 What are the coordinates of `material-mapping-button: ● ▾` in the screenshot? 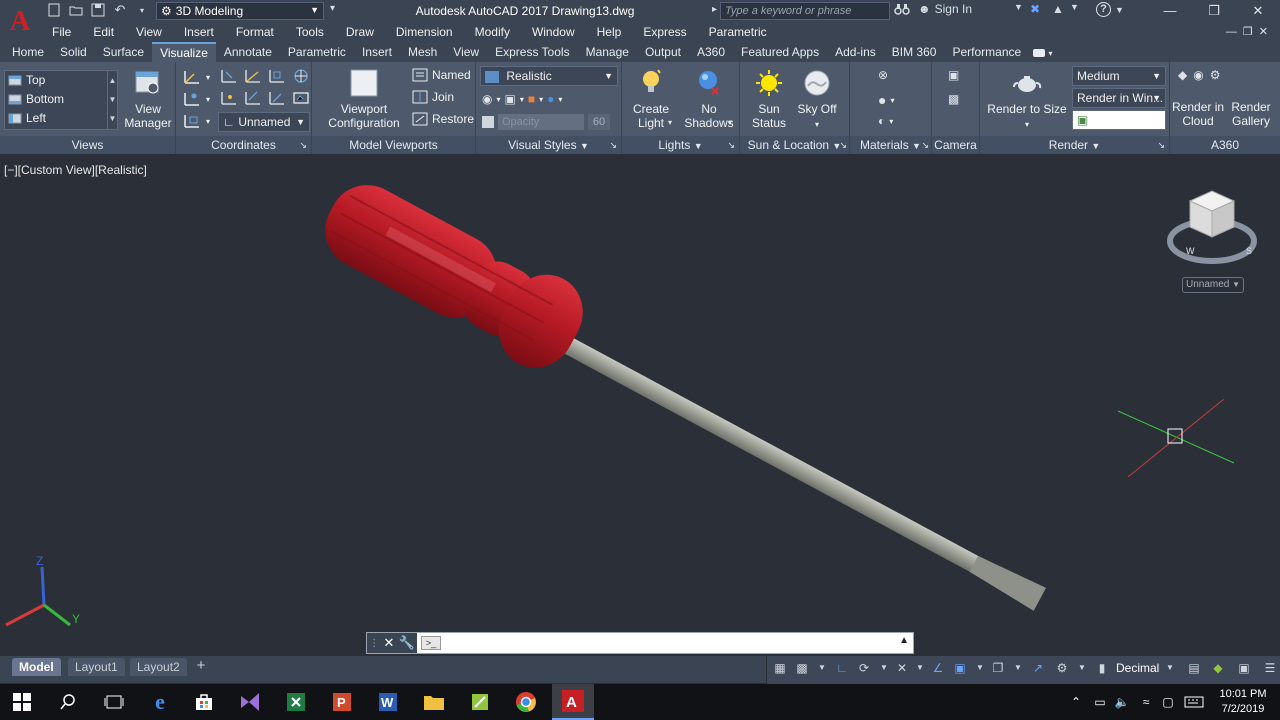 It's located at (886, 100).